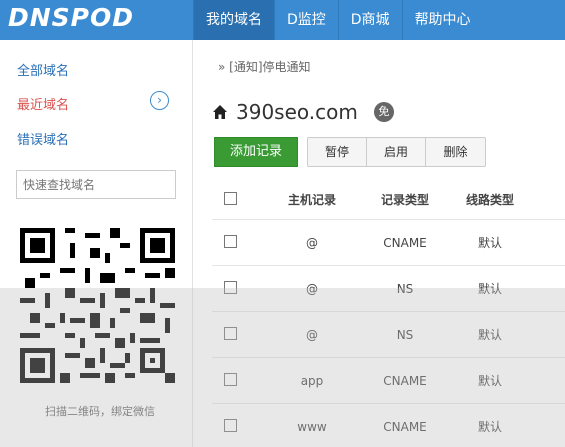  Describe the element at coordinates (100, 411) in the screenshot. I see `qr-caption: 扫描二维码，绑定微信` at that location.